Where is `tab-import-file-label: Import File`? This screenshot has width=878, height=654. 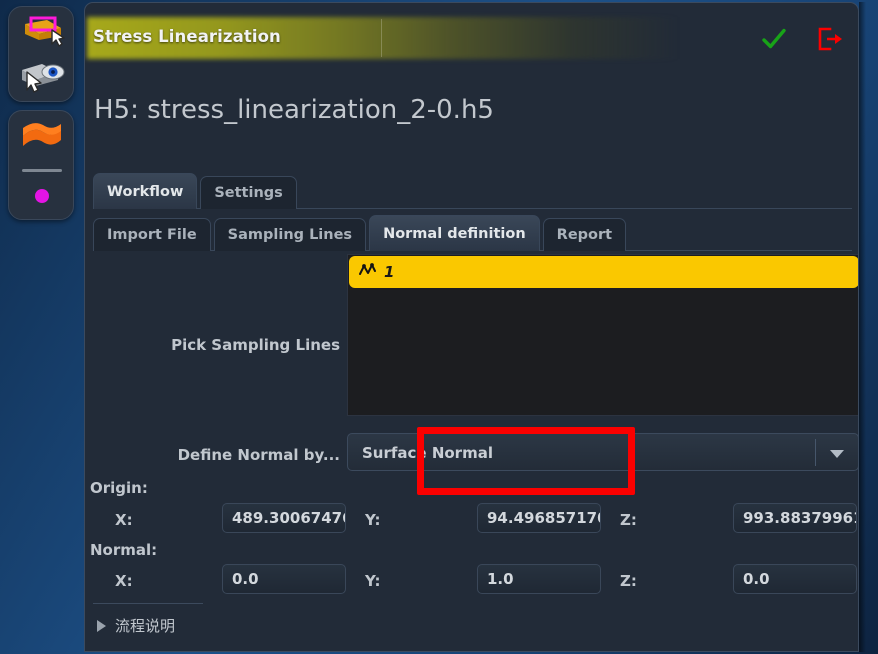
tab-import-file-label: Import File is located at coordinates (152, 235).